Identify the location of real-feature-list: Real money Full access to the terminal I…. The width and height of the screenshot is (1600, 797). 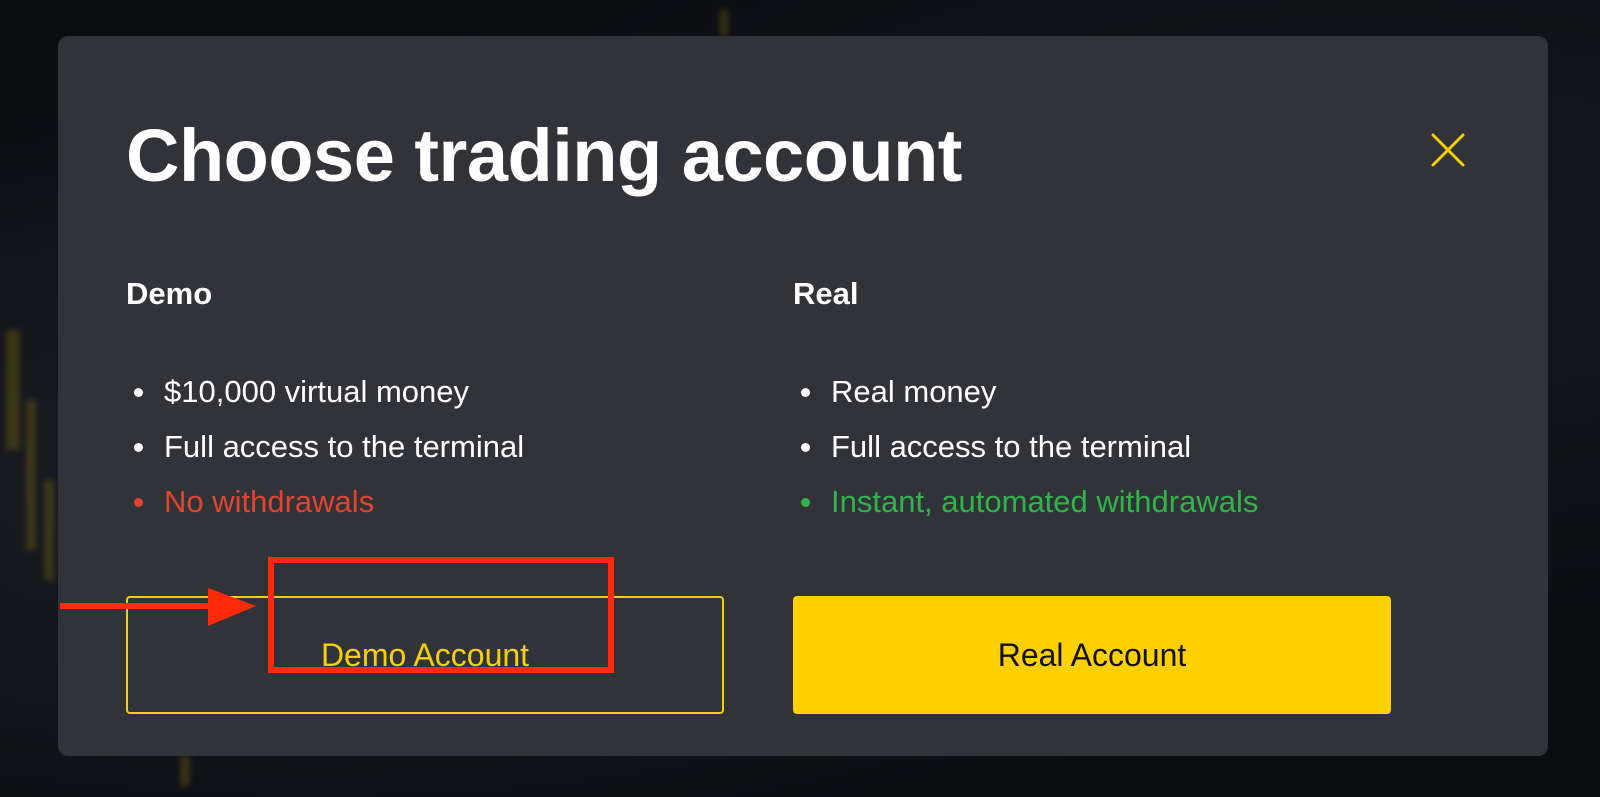
(1093, 446).